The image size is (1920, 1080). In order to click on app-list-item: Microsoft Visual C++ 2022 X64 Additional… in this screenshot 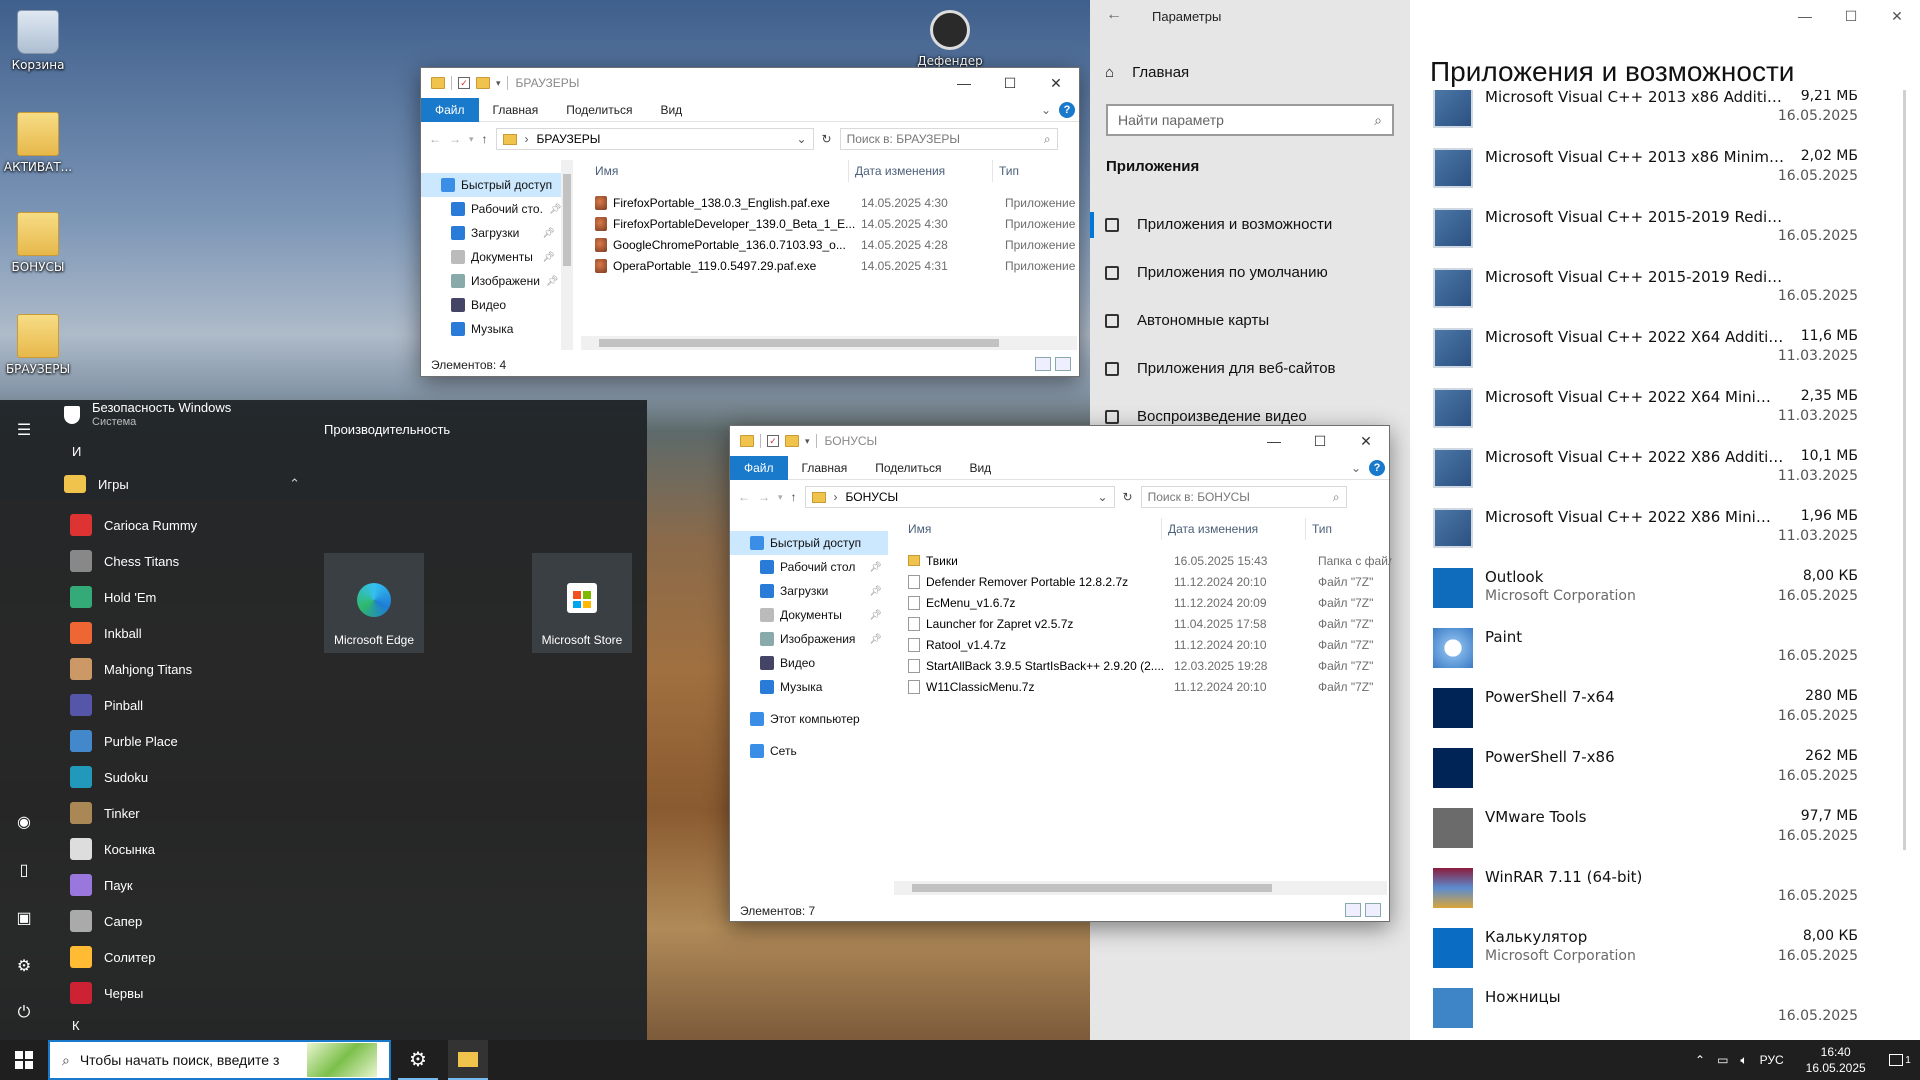, I will do `click(1645, 354)`.